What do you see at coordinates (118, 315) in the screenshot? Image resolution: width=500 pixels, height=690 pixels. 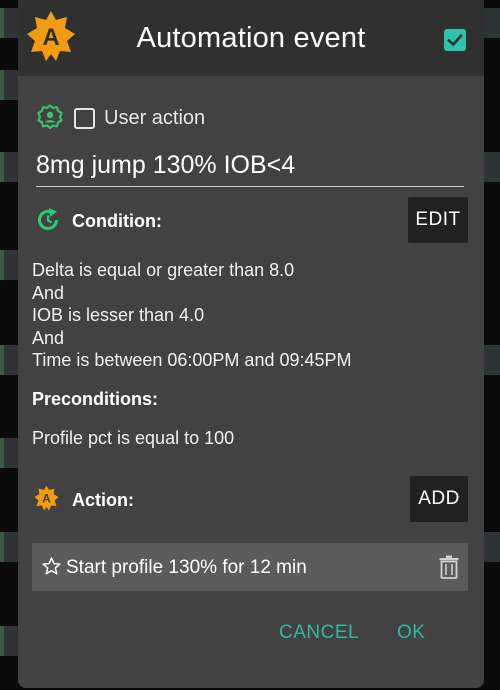 I see `condition-line: IOB is lesser than 4.0` at bounding box center [118, 315].